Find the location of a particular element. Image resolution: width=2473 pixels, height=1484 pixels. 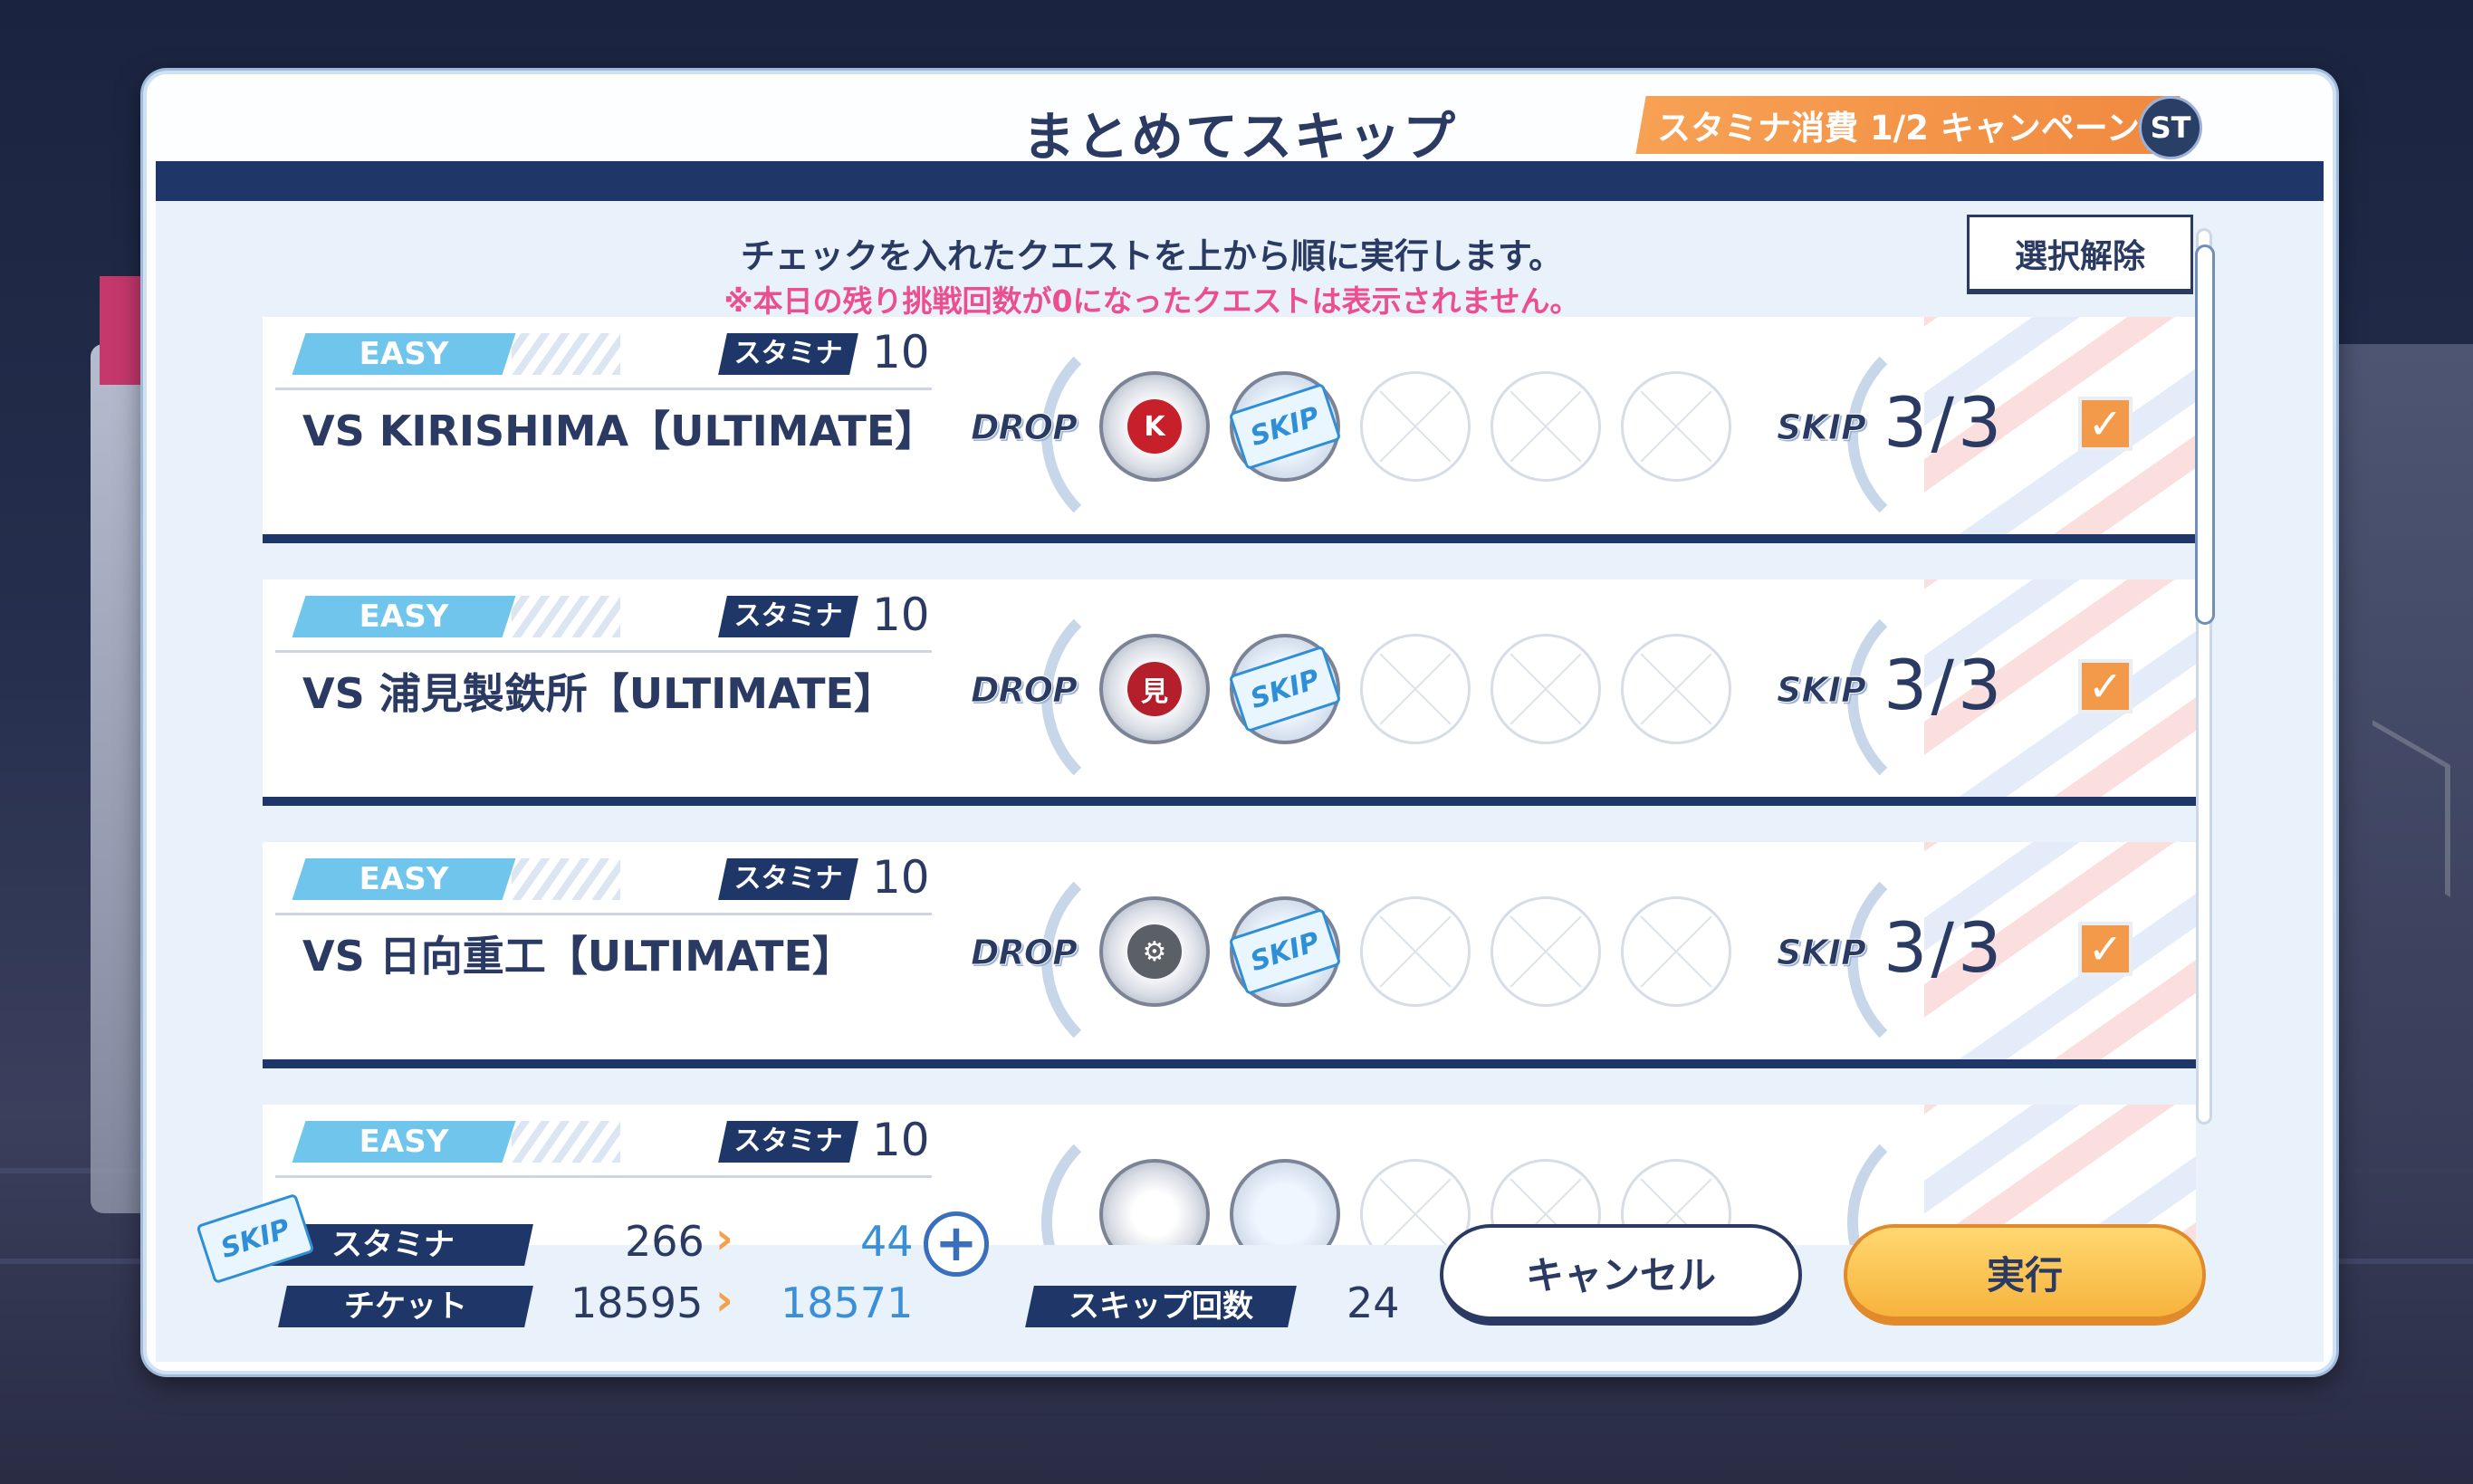

scrollbar-thumb is located at coordinates (2205, 434).